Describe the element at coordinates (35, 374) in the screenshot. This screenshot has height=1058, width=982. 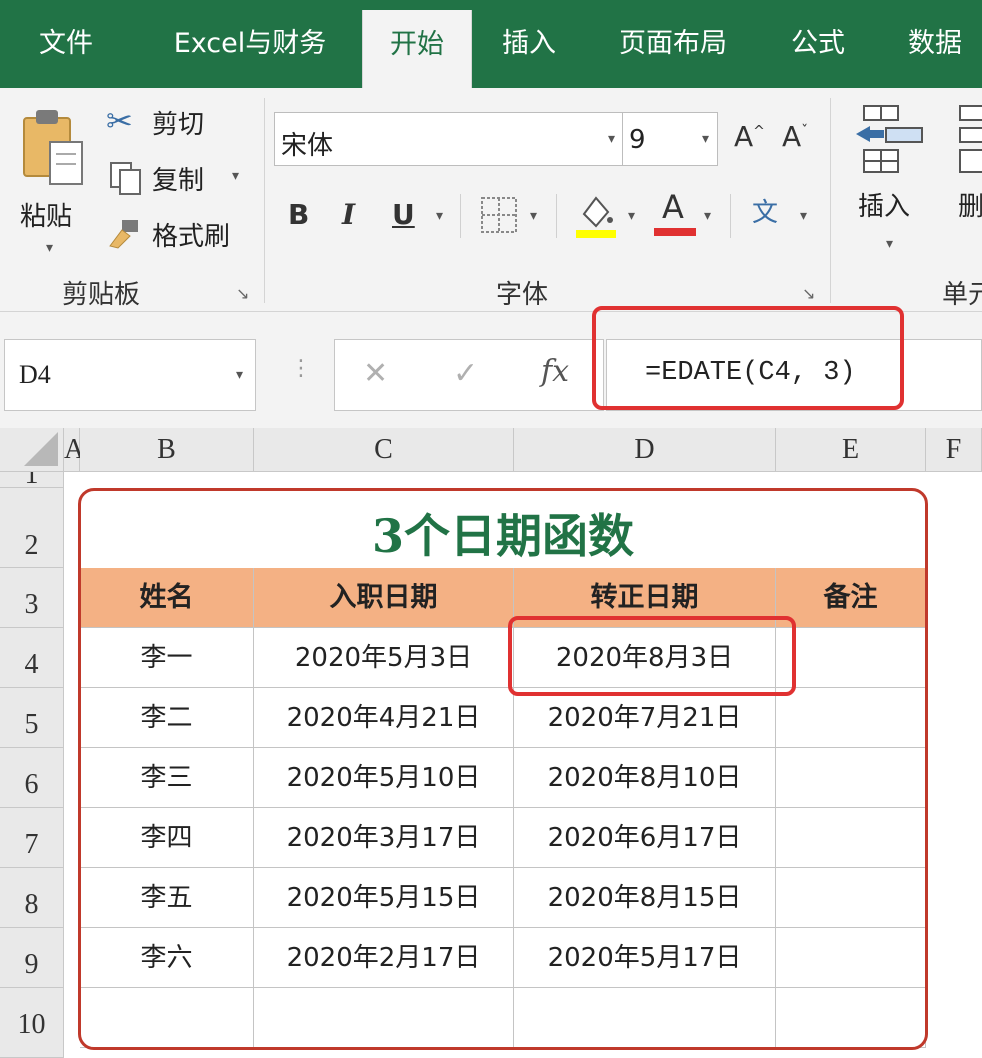
I see `name-box-value: D4` at that location.